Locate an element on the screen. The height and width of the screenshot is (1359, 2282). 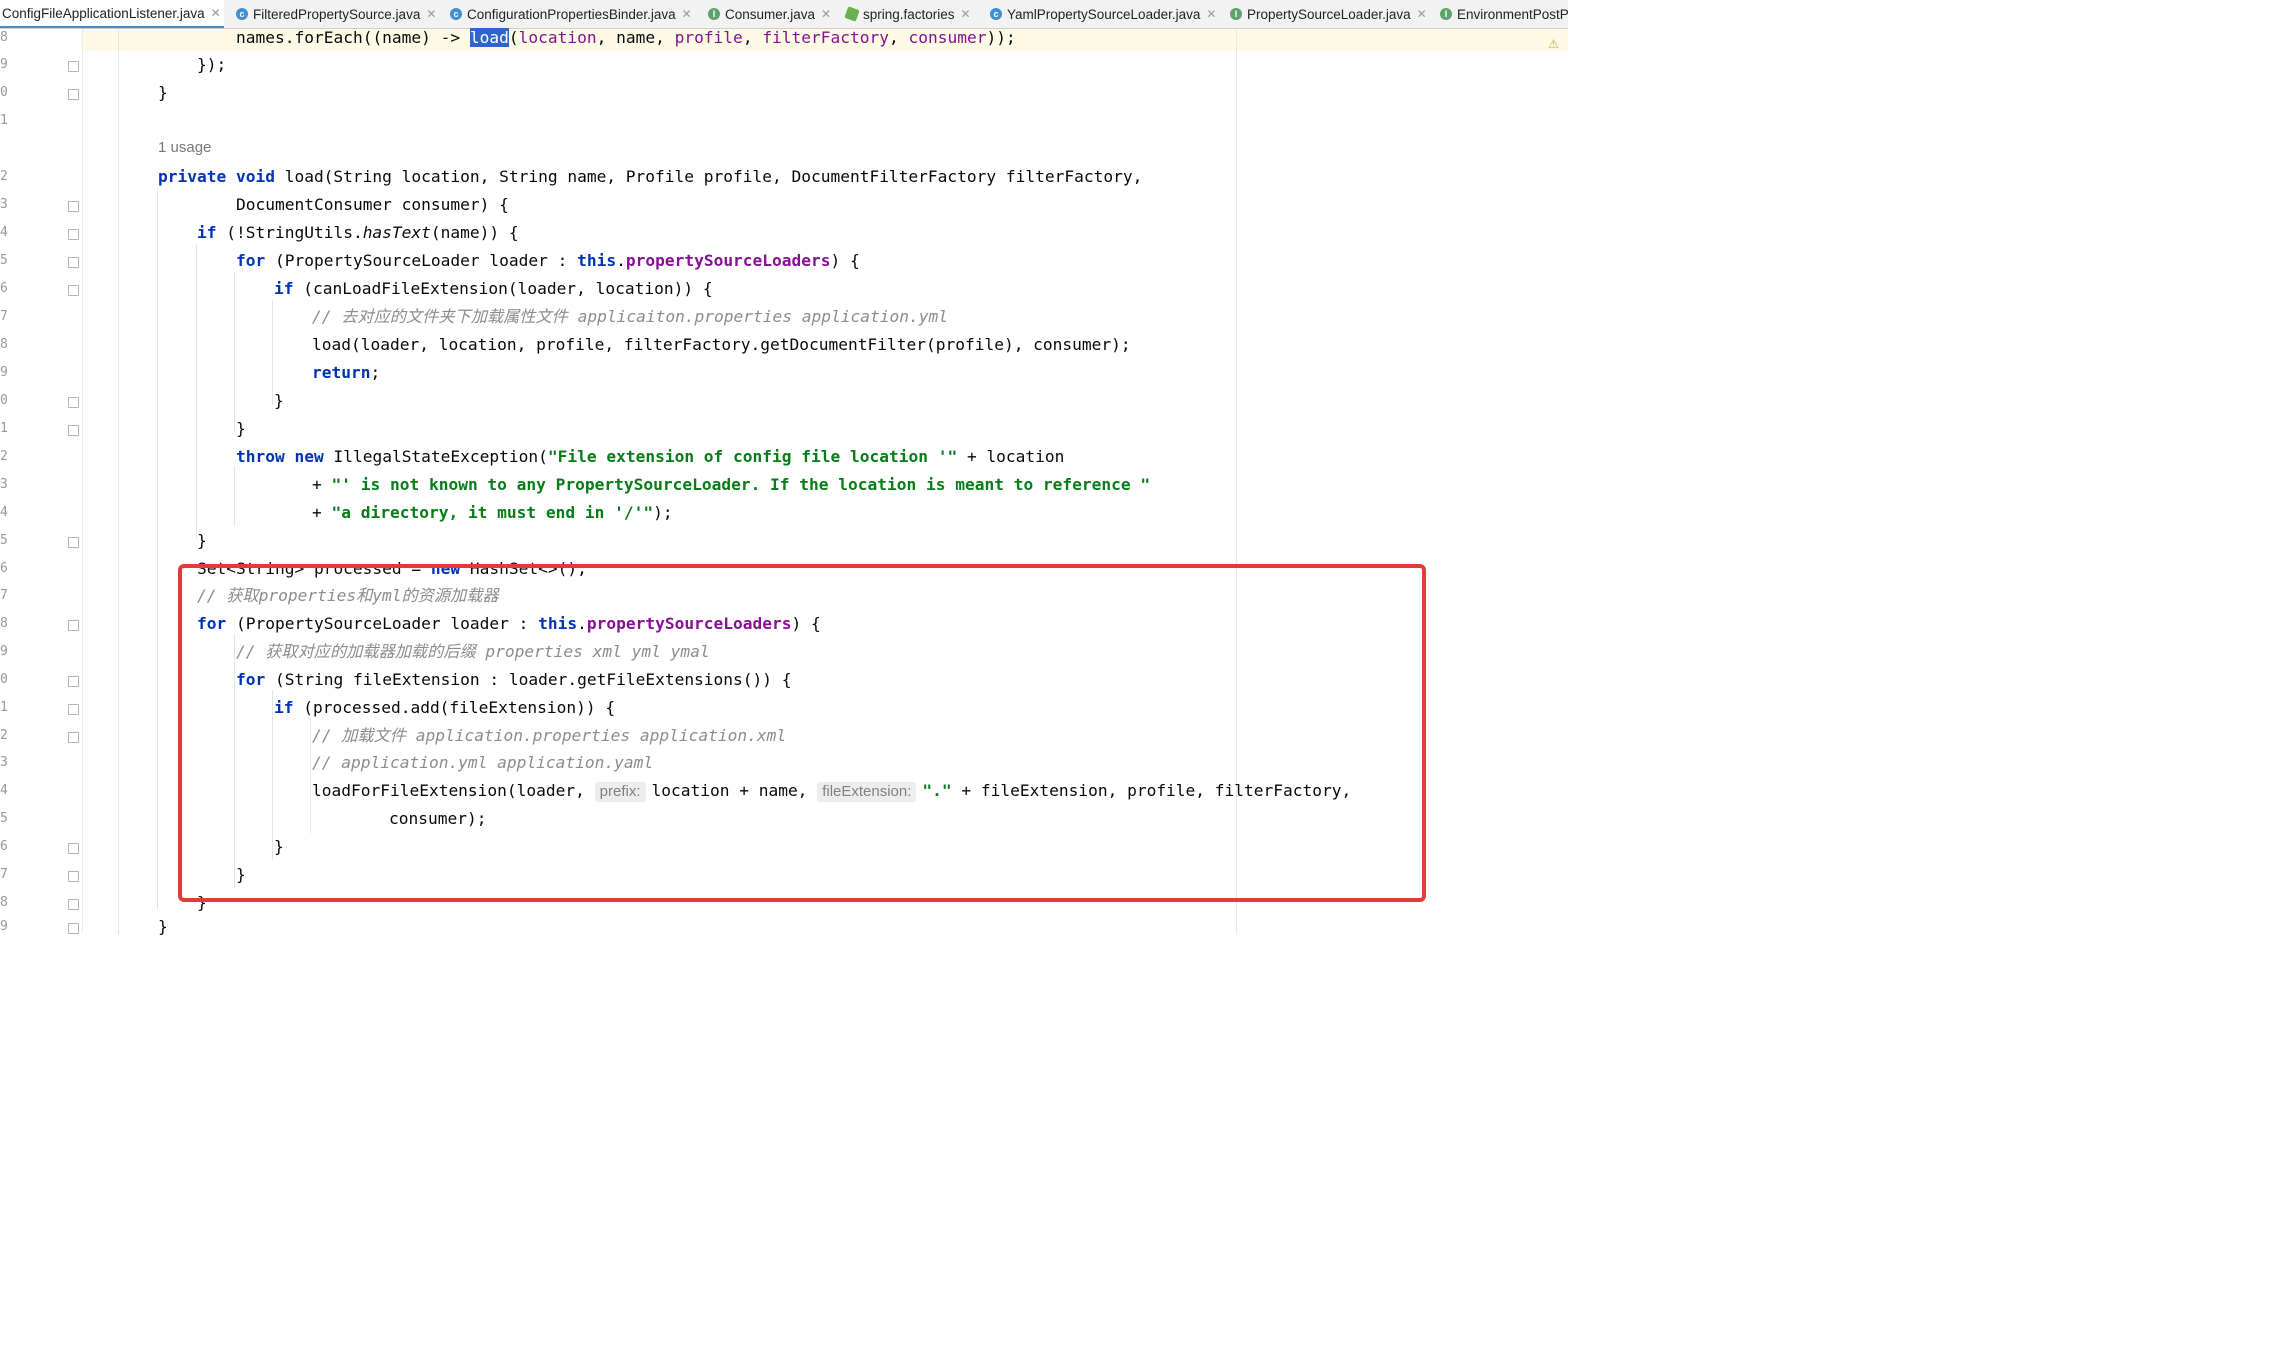
string-literal: "a directory, it must end in '/'" is located at coordinates (492, 512).